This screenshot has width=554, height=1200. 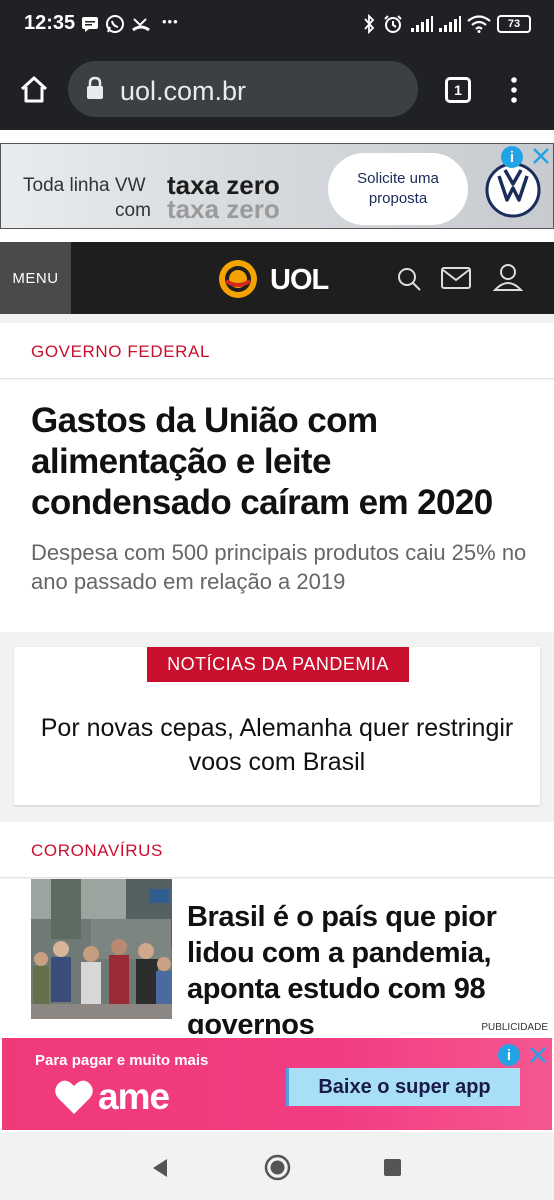 I want to click on uol-logo-text: UOL, so click(x=299, y=280).